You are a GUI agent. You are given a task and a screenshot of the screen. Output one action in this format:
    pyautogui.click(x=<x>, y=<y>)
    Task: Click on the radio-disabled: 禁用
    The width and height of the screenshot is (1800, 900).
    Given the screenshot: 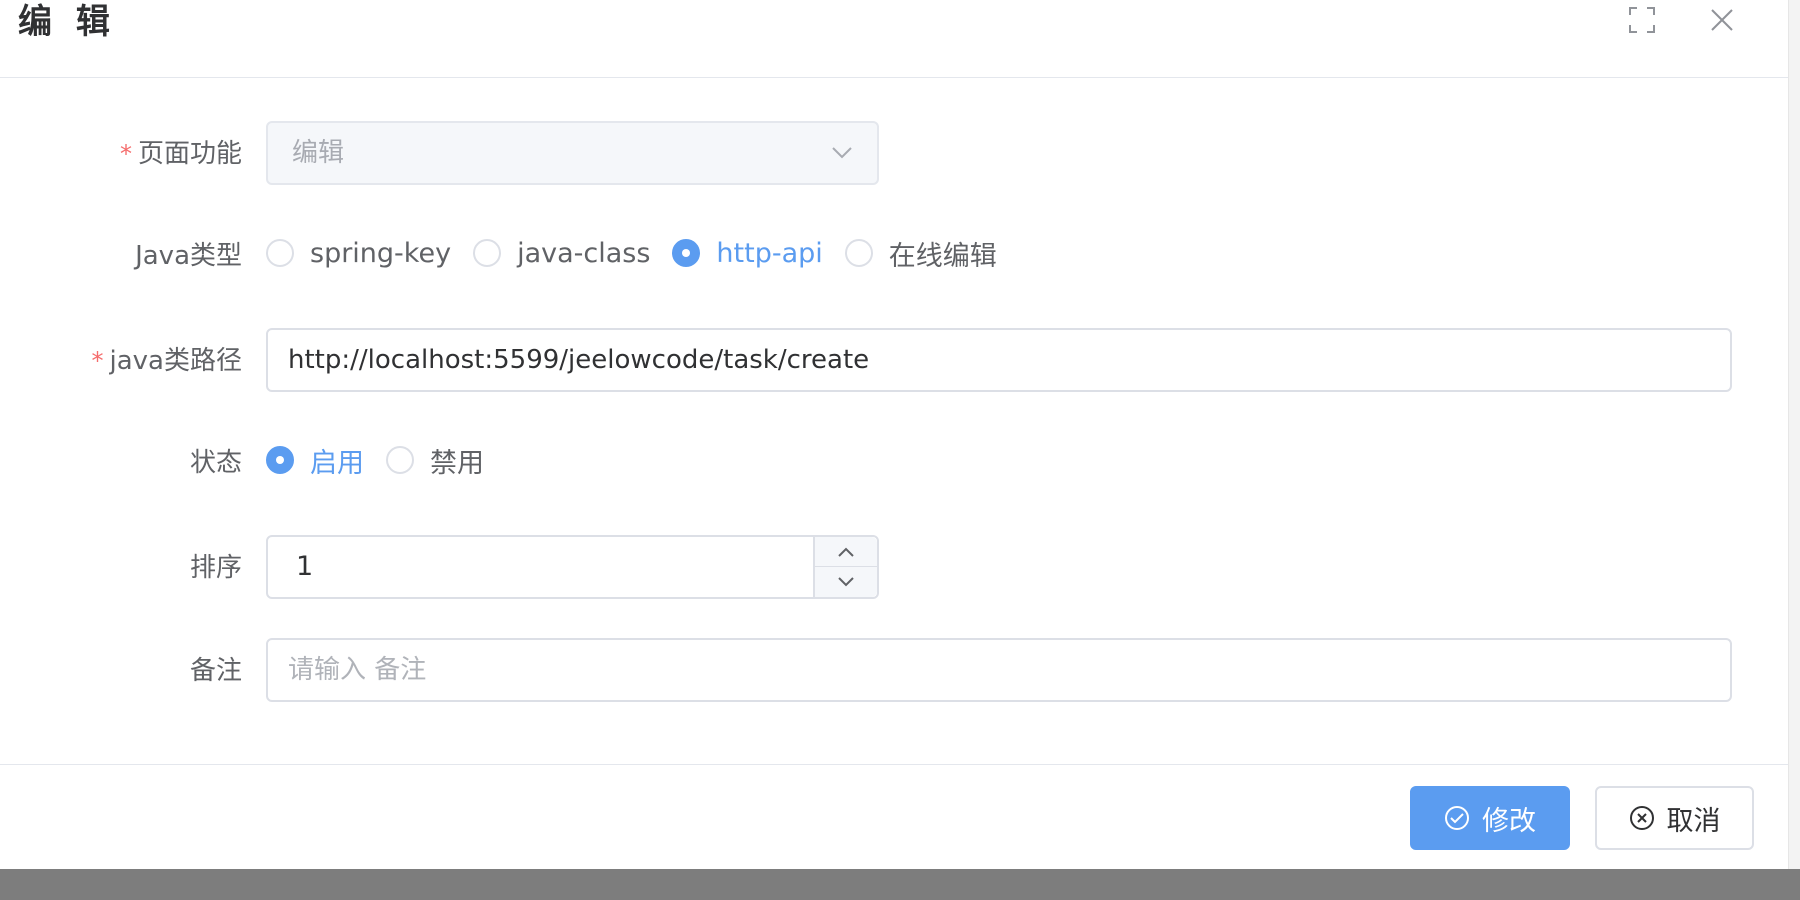 What is the action you would take?
    pyautogui.click(x=435, y=460)
    